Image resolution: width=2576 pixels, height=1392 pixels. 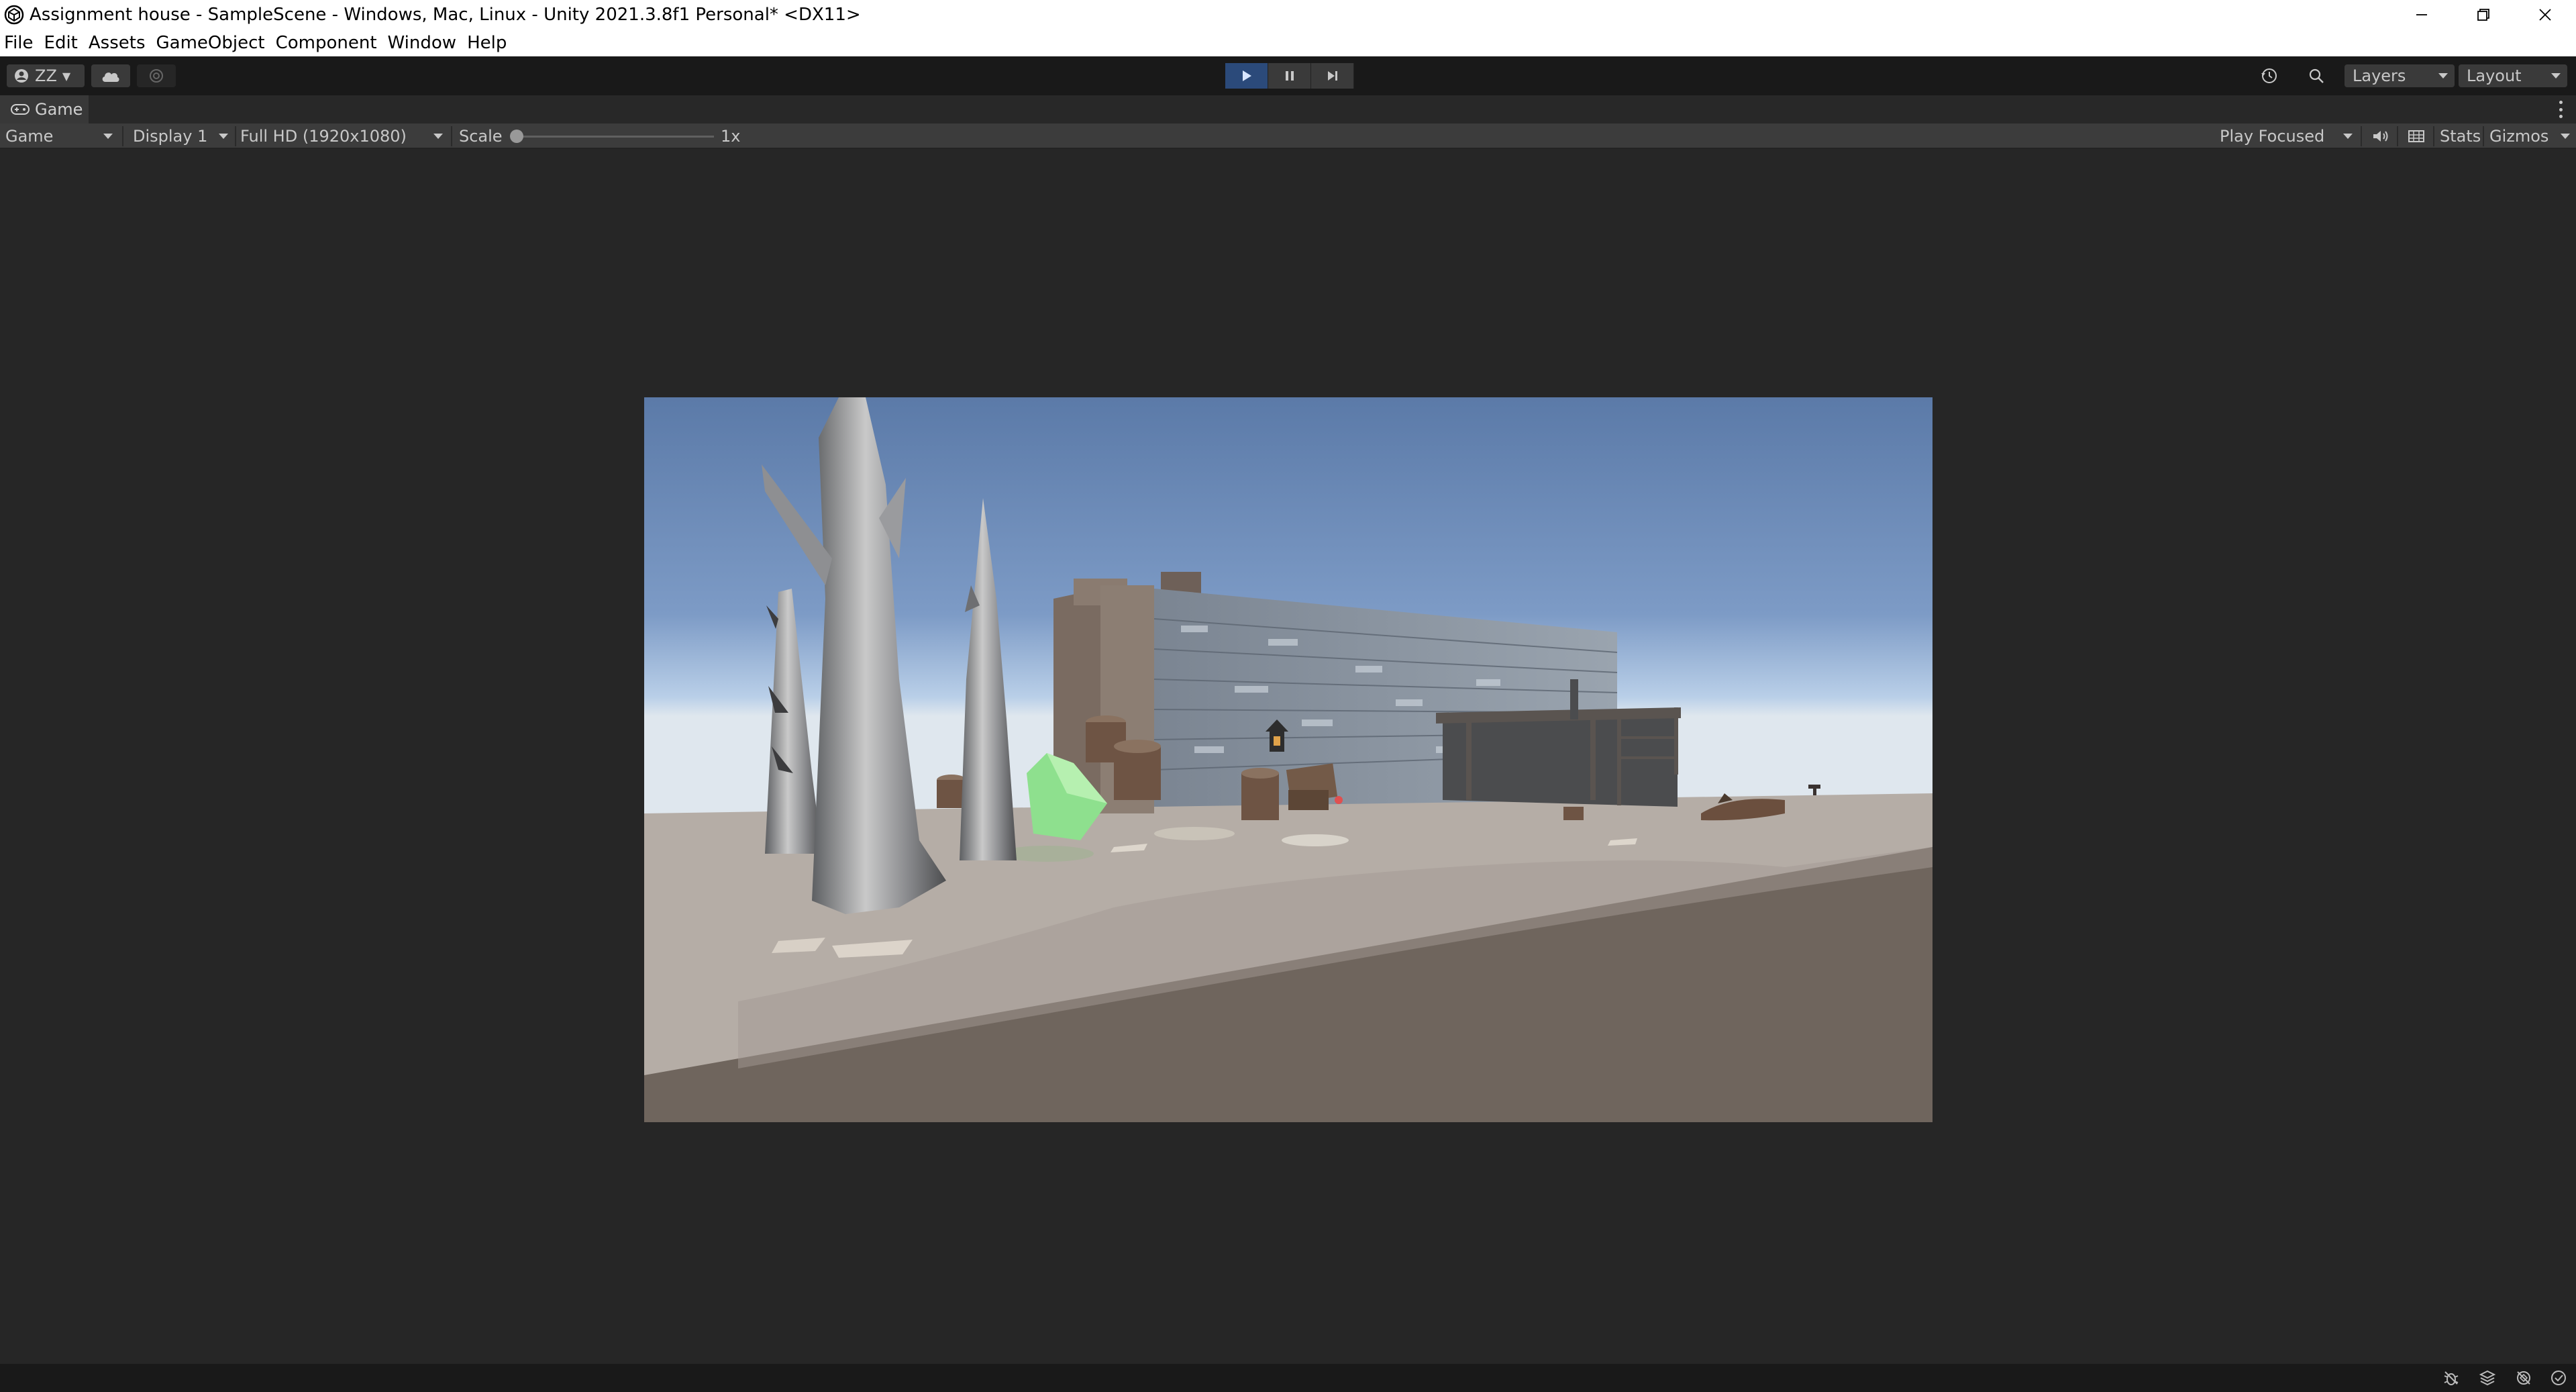 I want to click on aspect-icon, so click(x=2416, y=136).